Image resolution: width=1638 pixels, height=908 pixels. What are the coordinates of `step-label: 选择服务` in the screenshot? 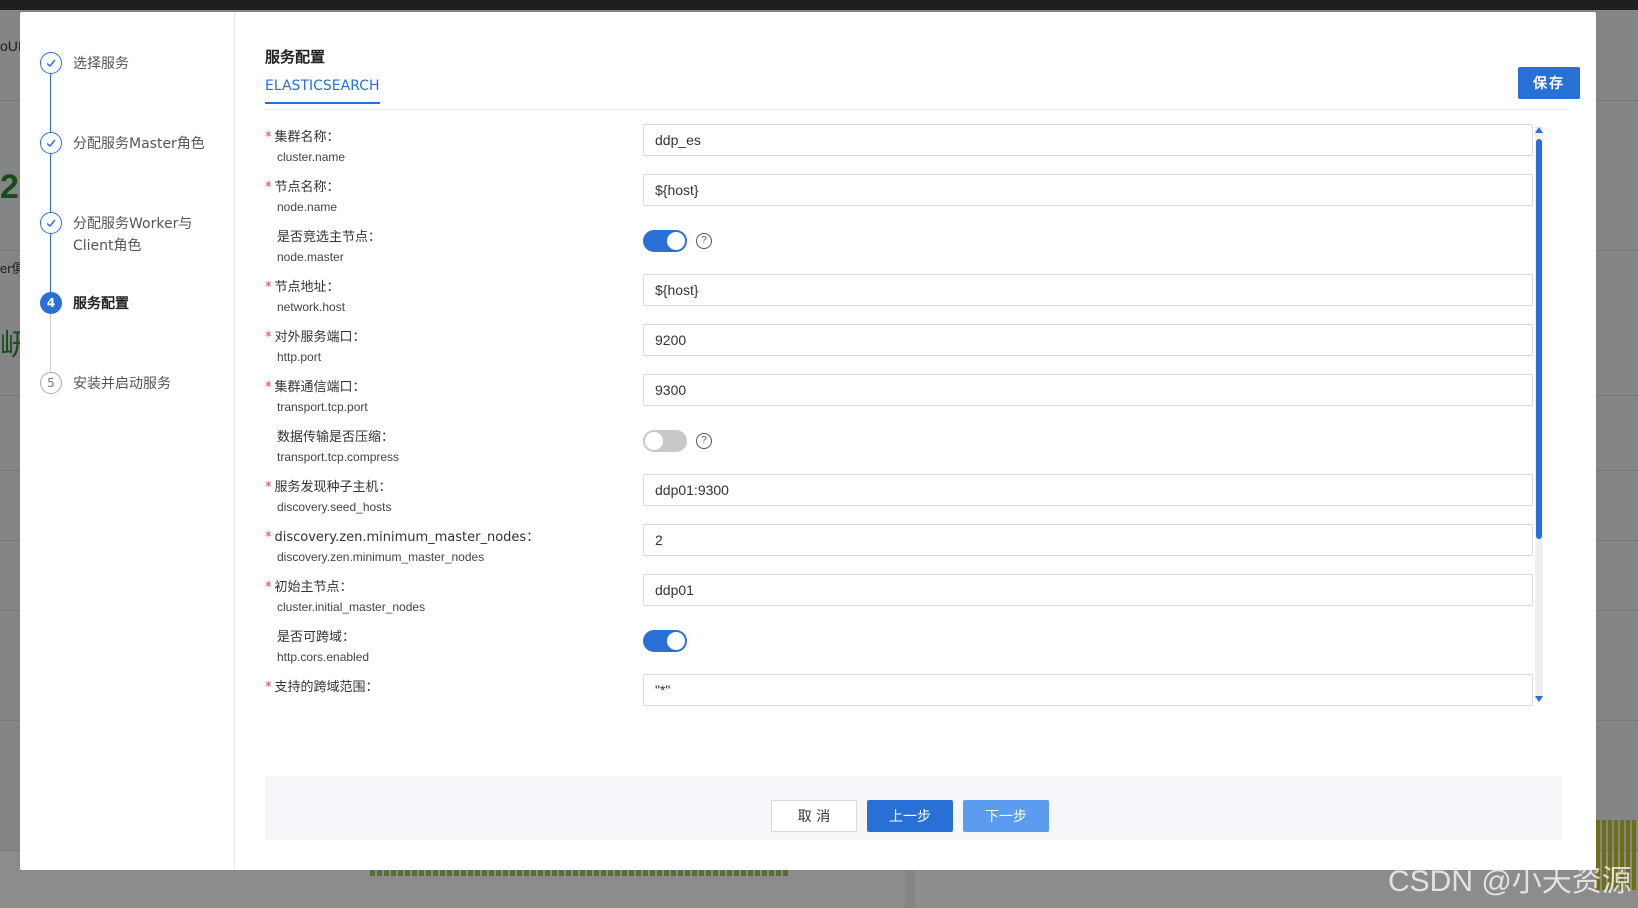 It's located at (101, 64).